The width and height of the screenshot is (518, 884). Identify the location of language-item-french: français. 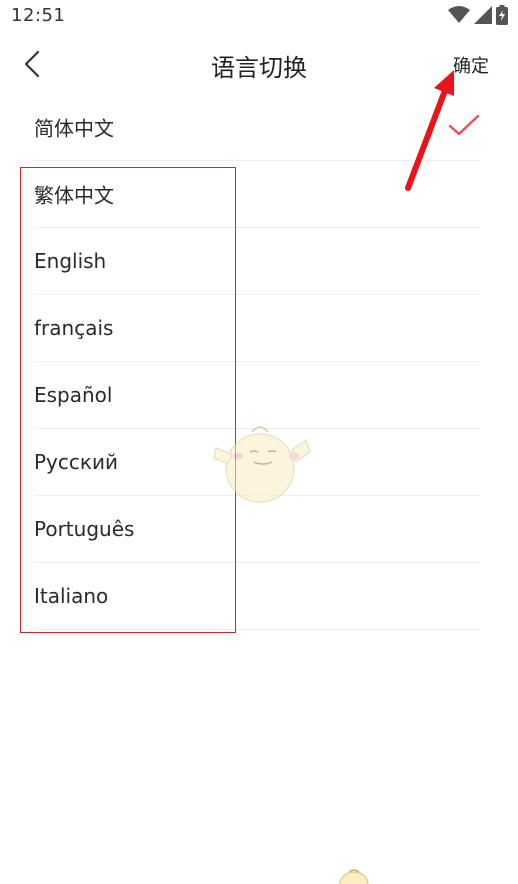
(257, 328).